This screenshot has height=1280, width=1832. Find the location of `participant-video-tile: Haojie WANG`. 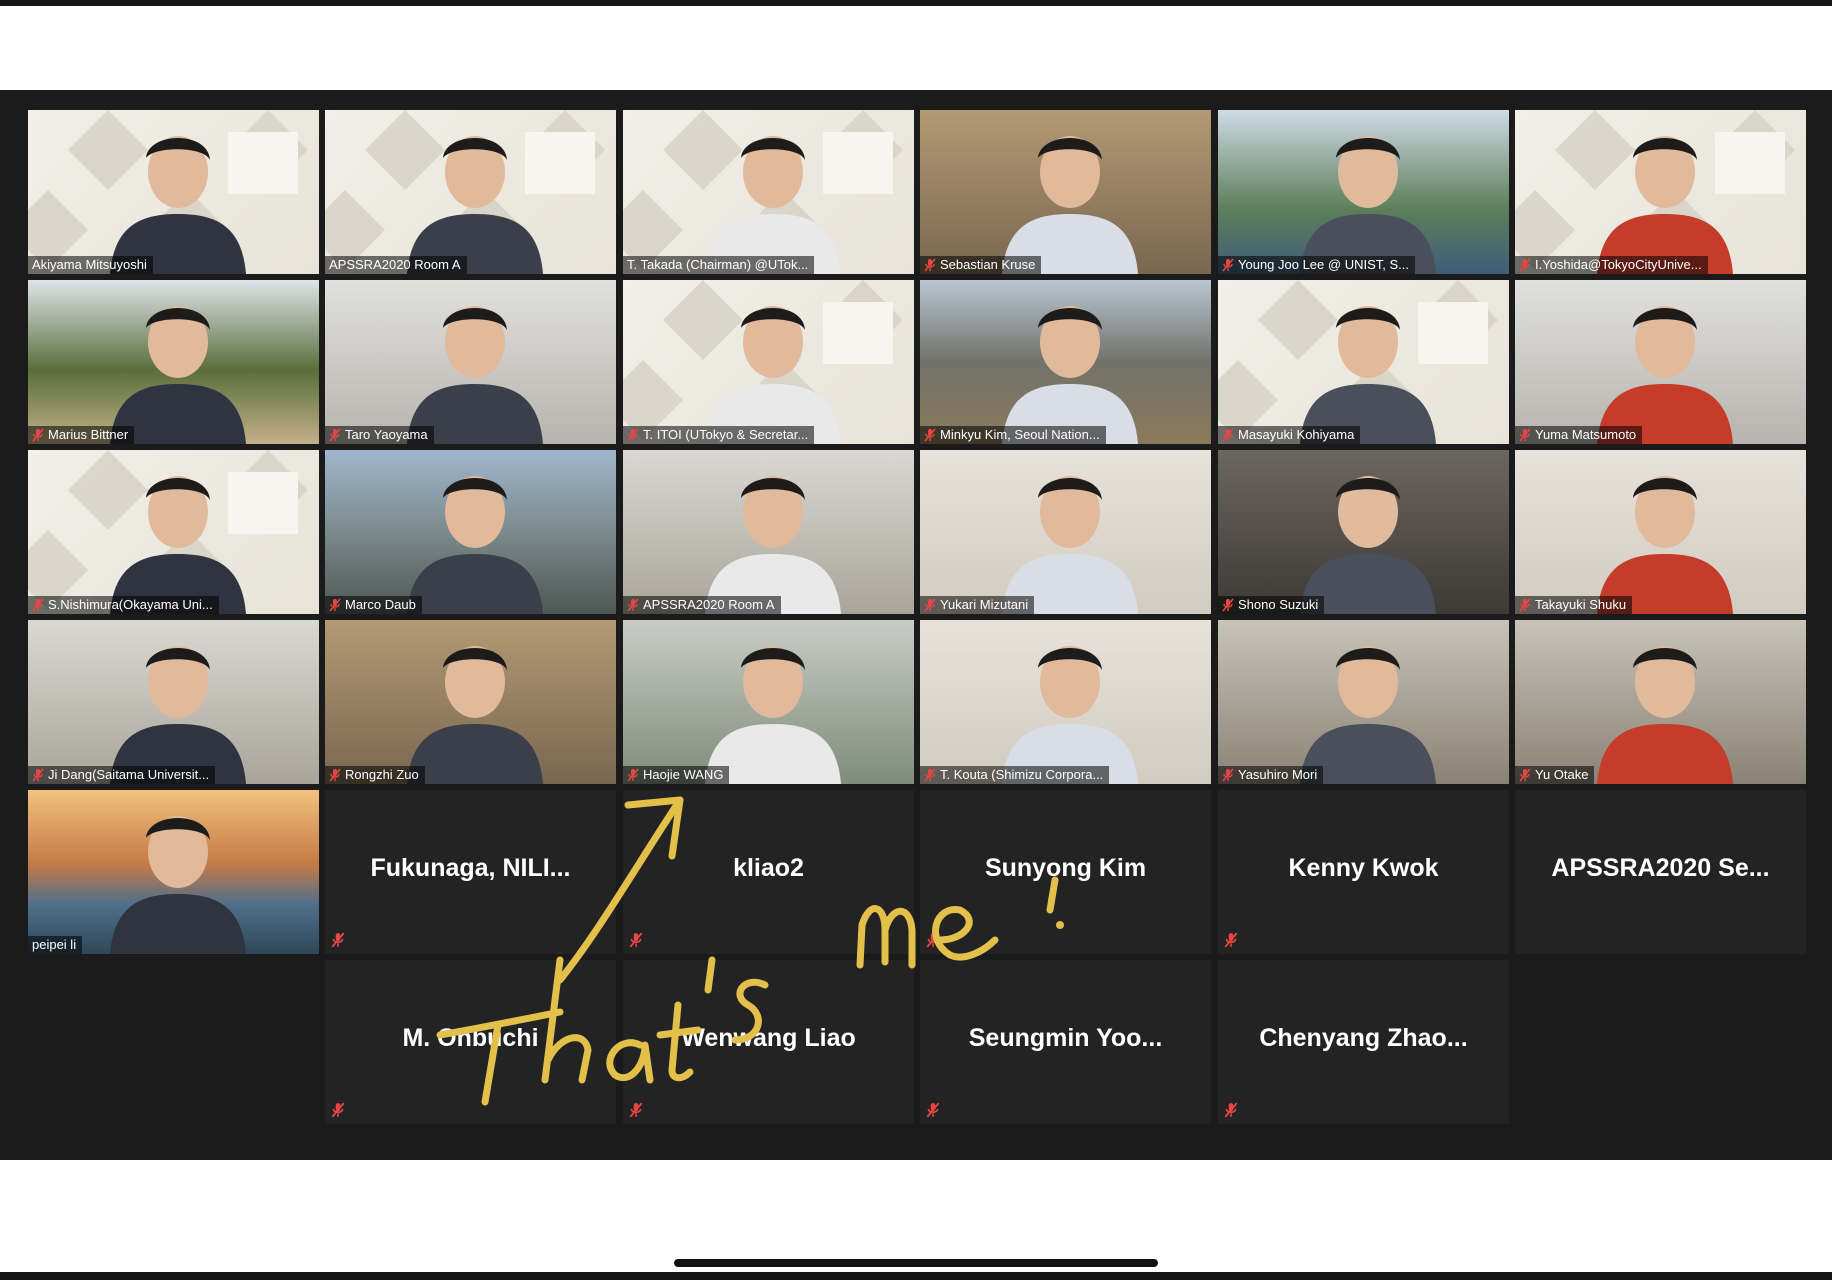

participant-video-tile: Haojie WANG is located at coordinates (768, 702).